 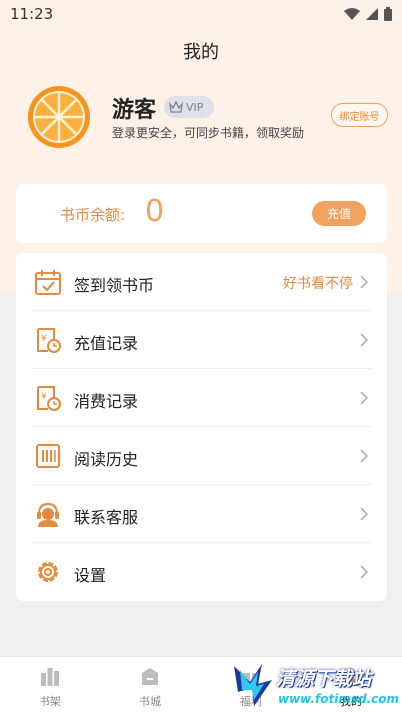 I want to click on login-hint: 登录更安全，可同步书籍，领取奖励, so click(x=208, y=133).